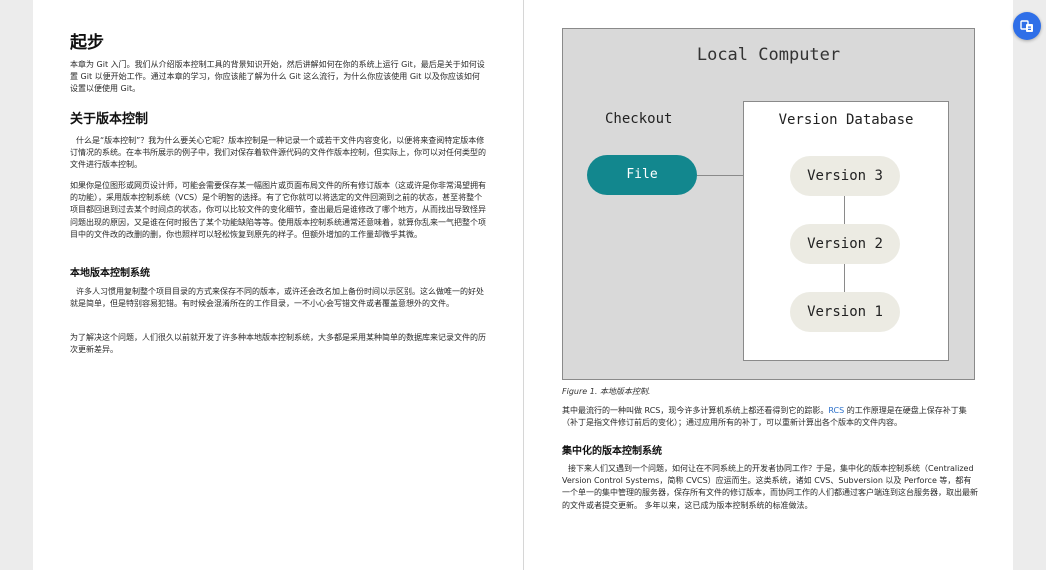  What do you see at coordinates (845, 176) in the screenshot?
I see `version-node-3: Version 3` at bounding box center [845, 176].